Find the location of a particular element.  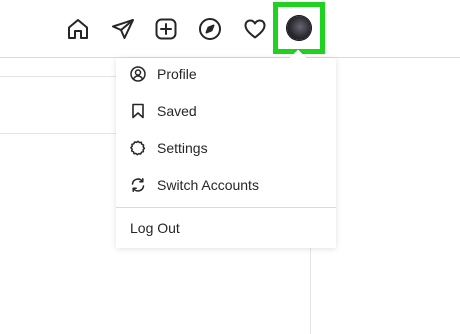

explore-icon is located at coordinates (210, 29).